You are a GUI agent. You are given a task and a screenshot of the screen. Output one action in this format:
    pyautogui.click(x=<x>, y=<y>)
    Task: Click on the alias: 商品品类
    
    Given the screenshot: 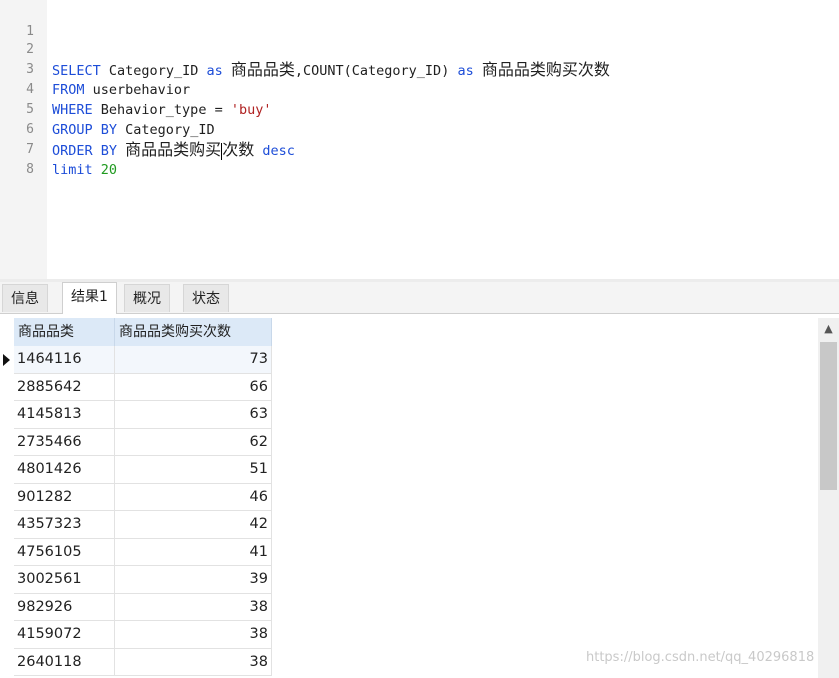 What is the action you would take?
    pyautogui.click(x=262, y=69)
    